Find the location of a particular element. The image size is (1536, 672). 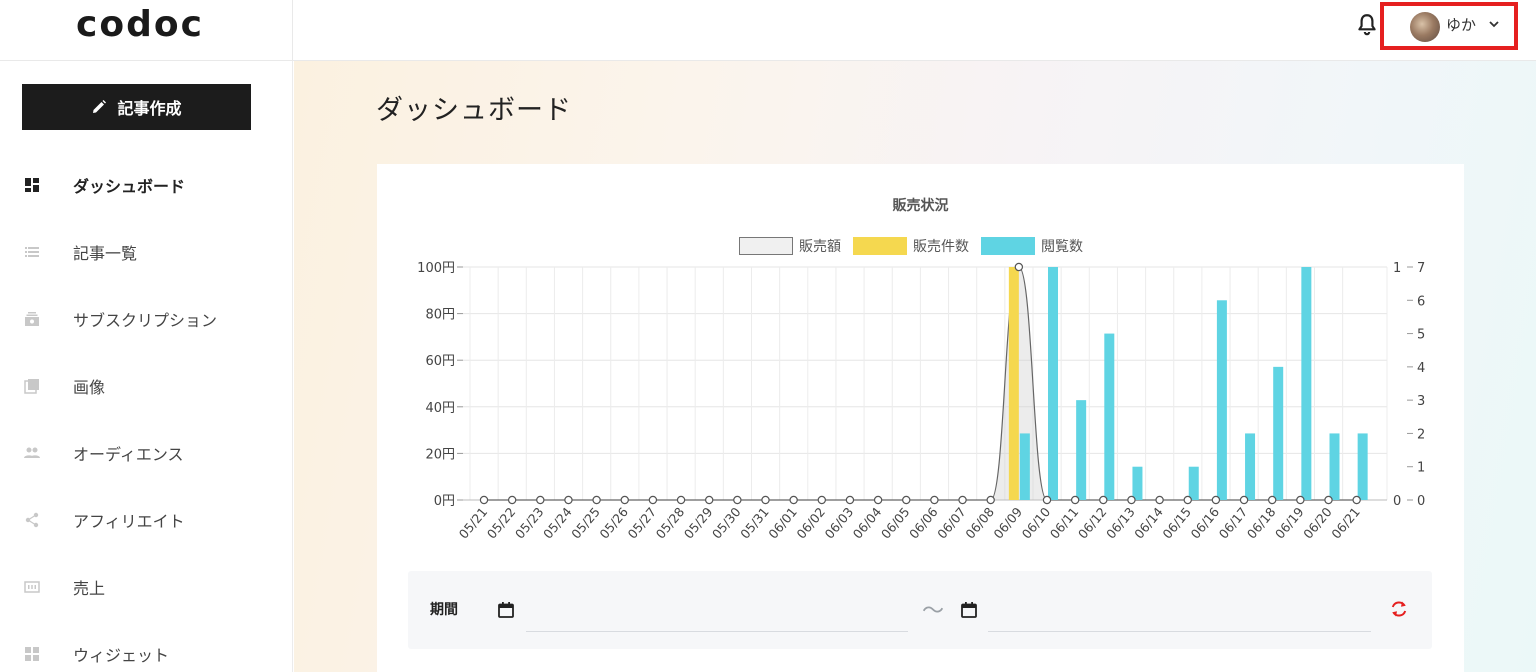

x-tick-label: 05/21 is located at coordinates (473, 522).